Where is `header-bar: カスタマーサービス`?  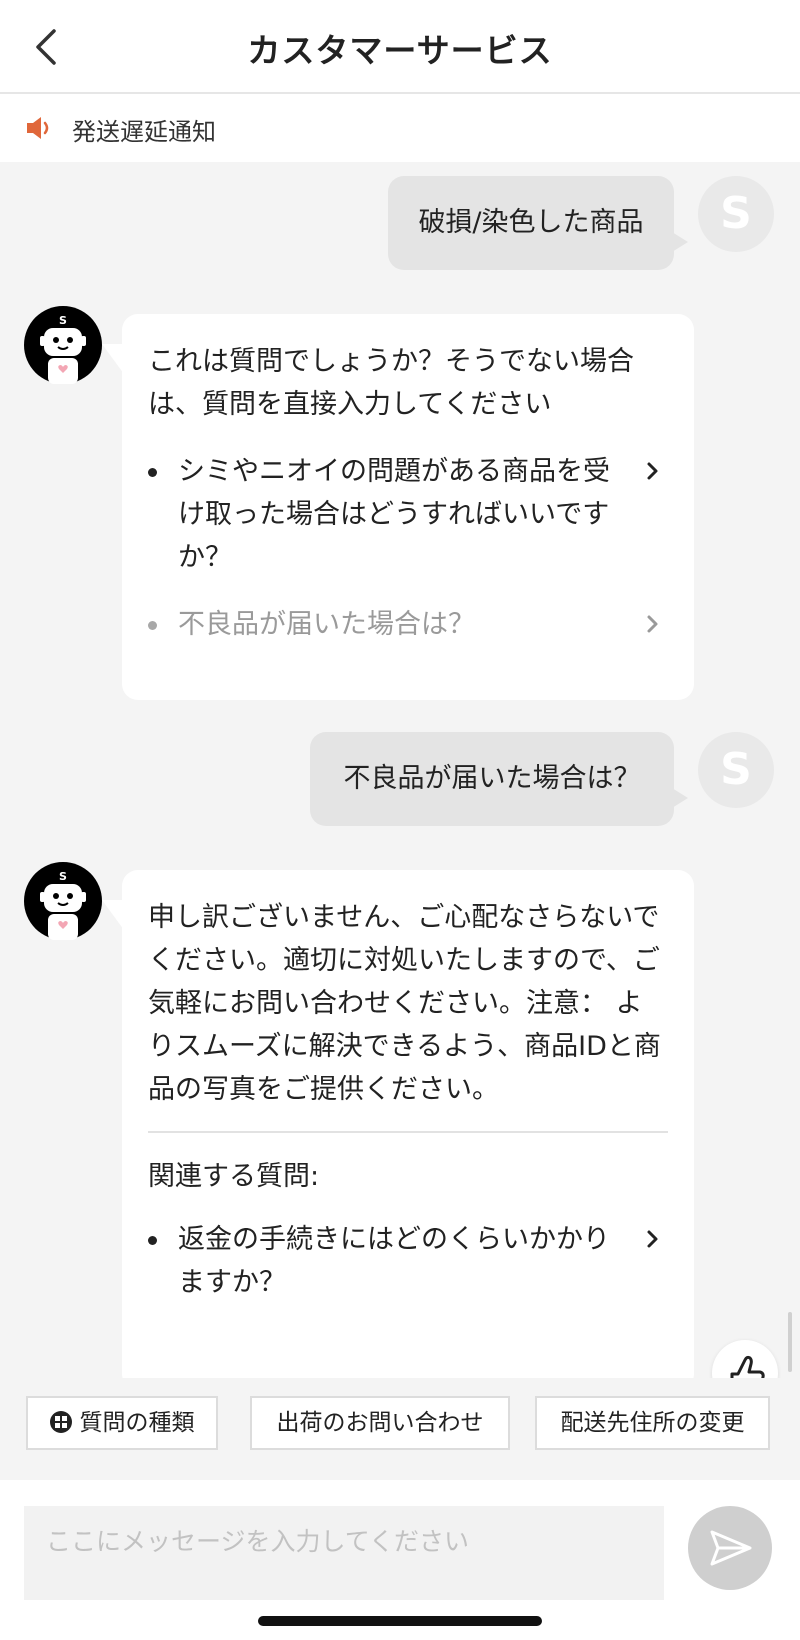 header-bar: カスタマーサービス is located at coordinates (400, 47).